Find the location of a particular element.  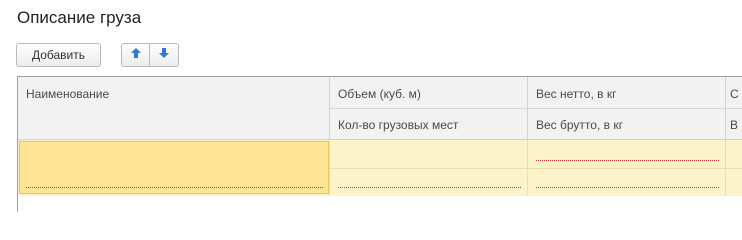

column-header-extra-bottom: В is located at coordinates (734, 123).